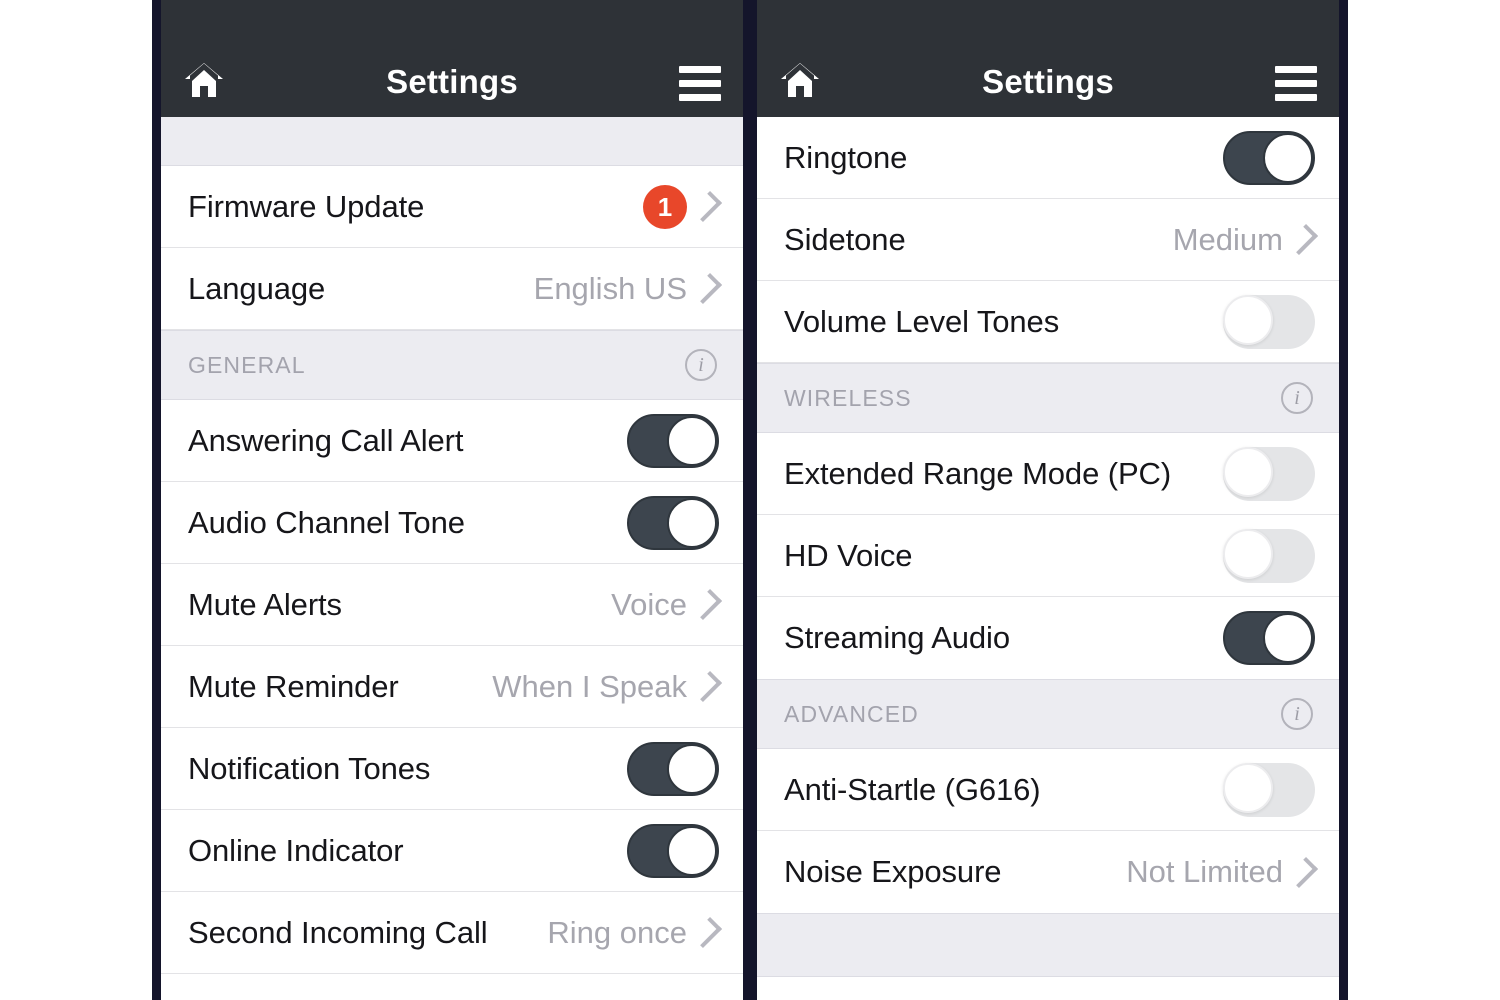 This screenshot has height=1000, width=1500. Describe the element at coordinates (897, 637) in the screenshot. I see `row-label: Streaming Audio` at that location.